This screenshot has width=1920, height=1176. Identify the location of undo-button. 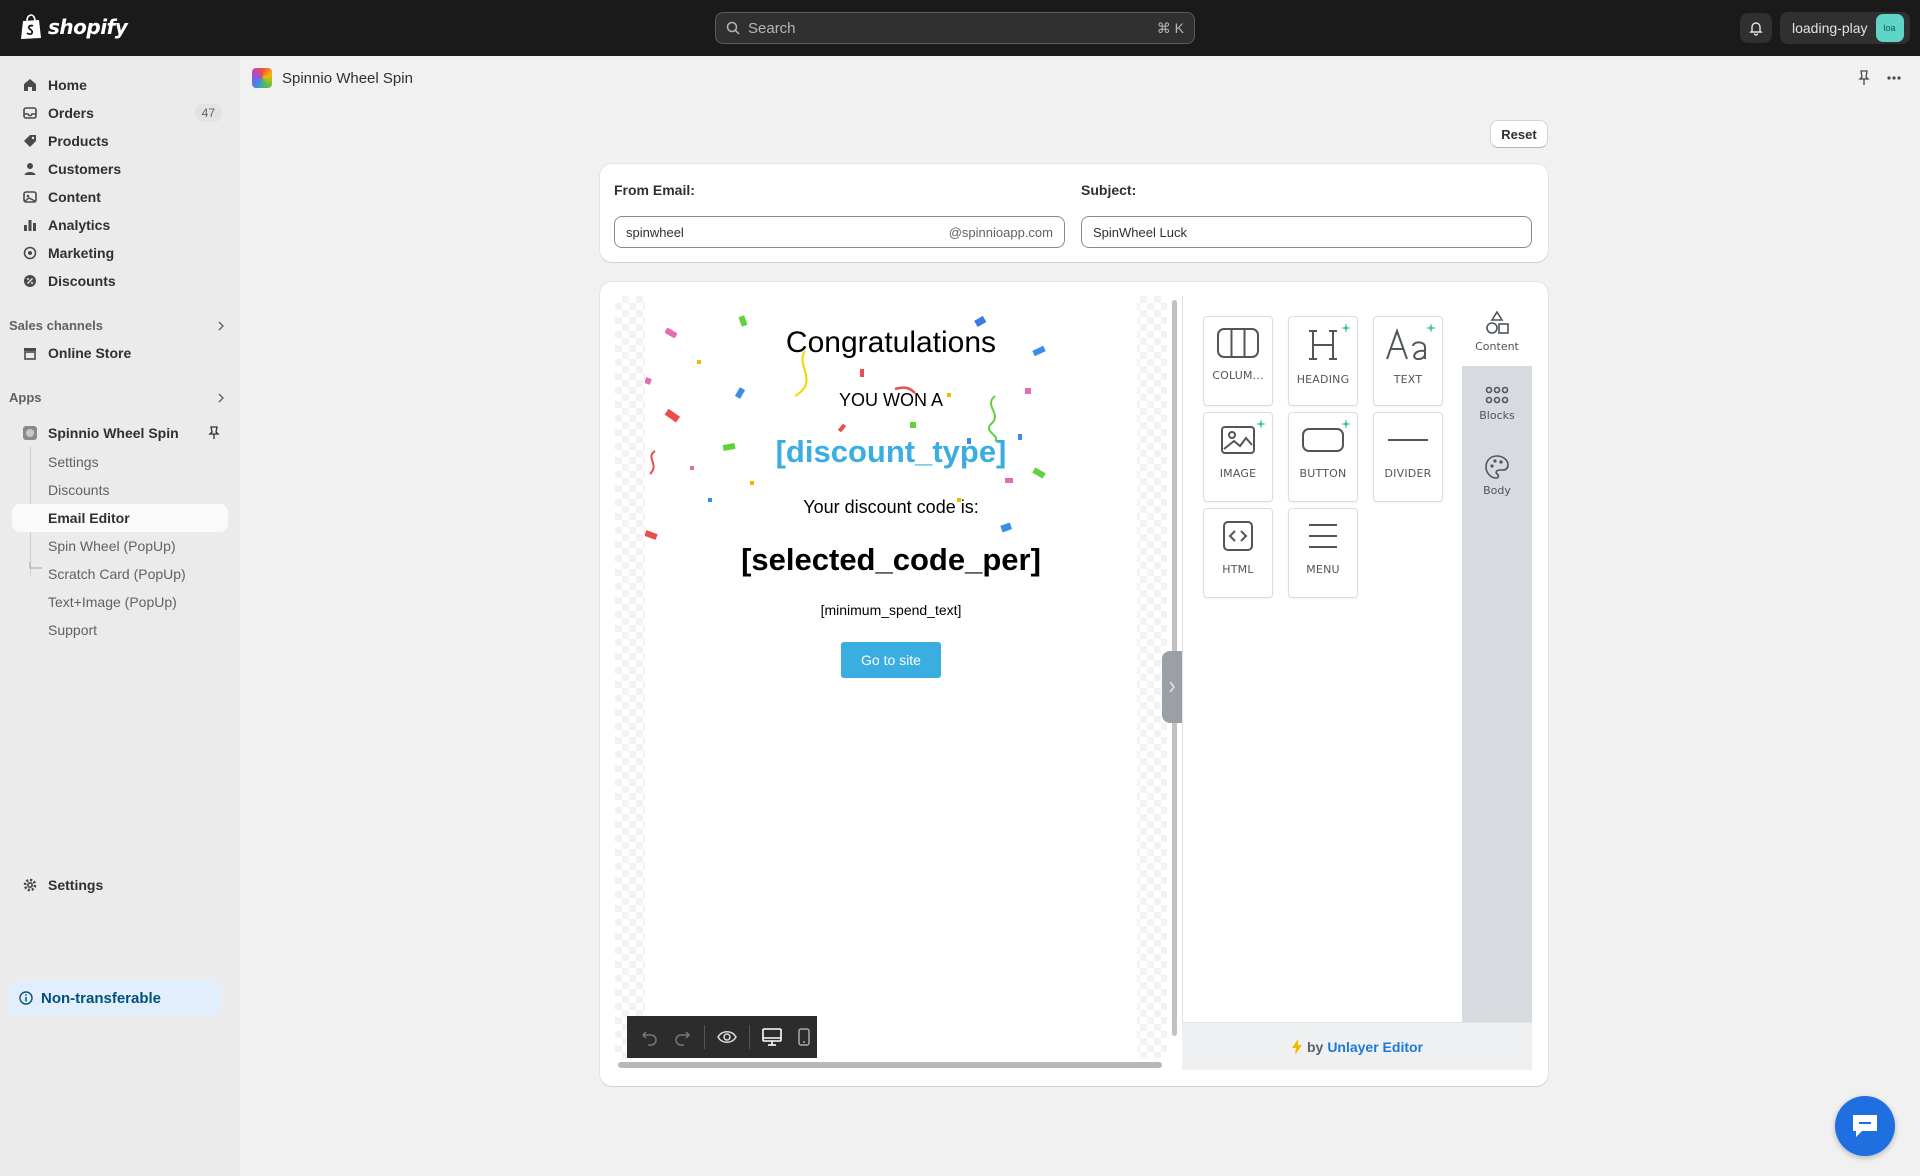
(650, 1037).